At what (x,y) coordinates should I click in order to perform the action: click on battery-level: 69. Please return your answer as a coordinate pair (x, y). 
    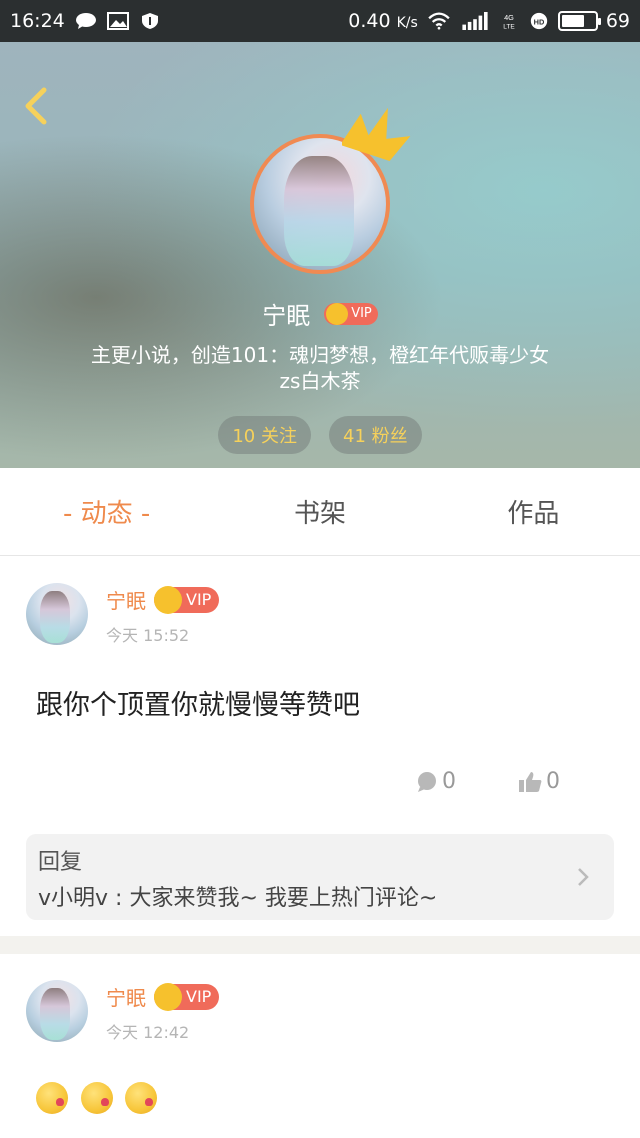
    Looking at the image, I should click on (617, 21).